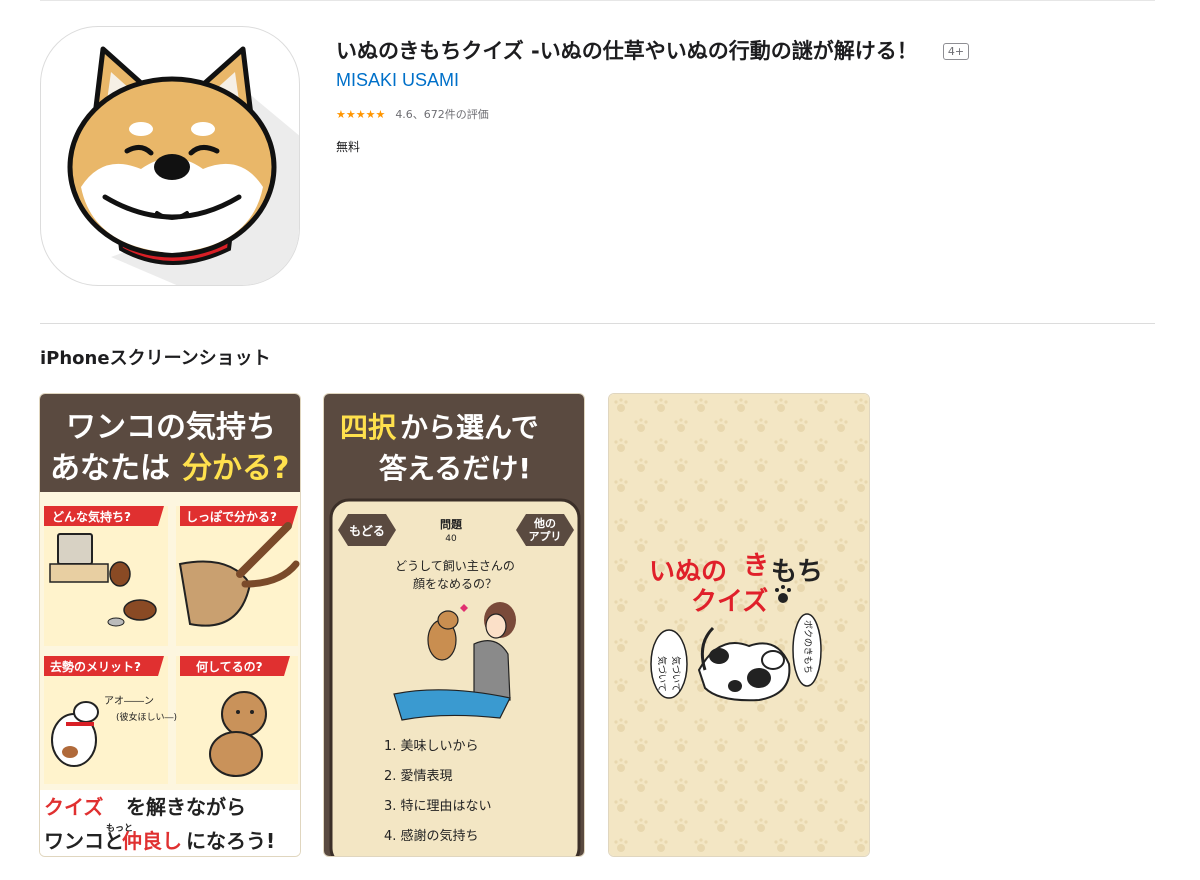 Image resolution: width=1200 pixels, height=880 pixels. I want to click on other-apps-label-2: アプリ, so click(545, 536).